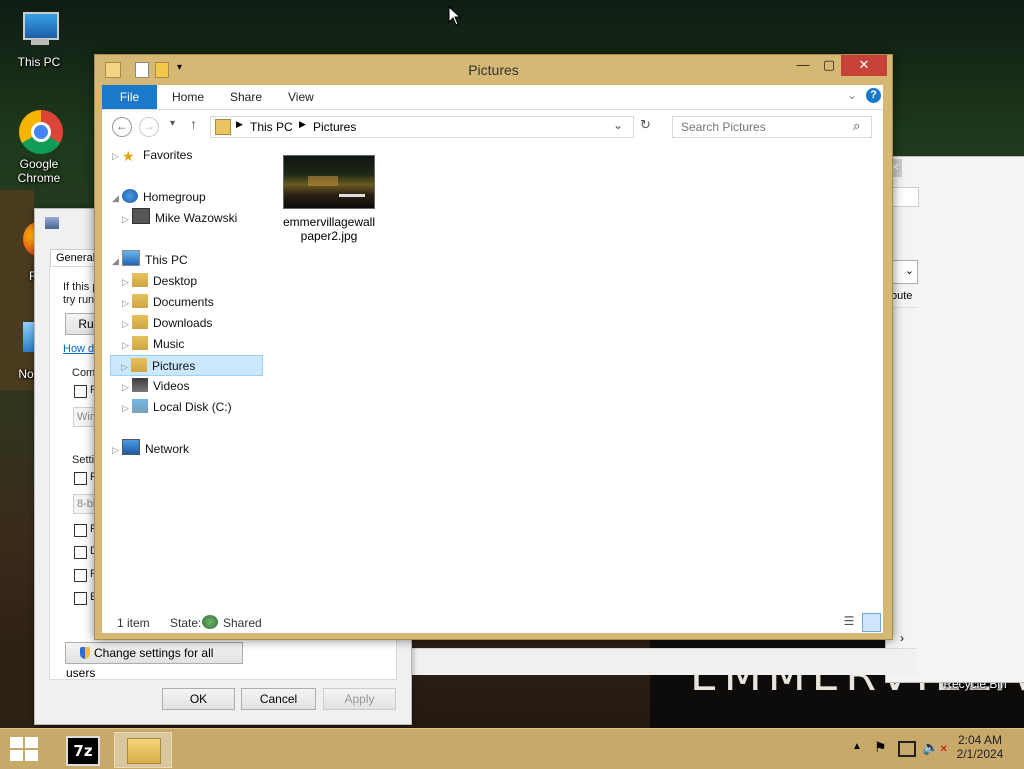 Image resolution: width=1024 pixels, height=769 pixels. What do you see at coordinates (166, 260) in the screenshot?
I see `nav-label: This PC` at bounding box center [166, 260].